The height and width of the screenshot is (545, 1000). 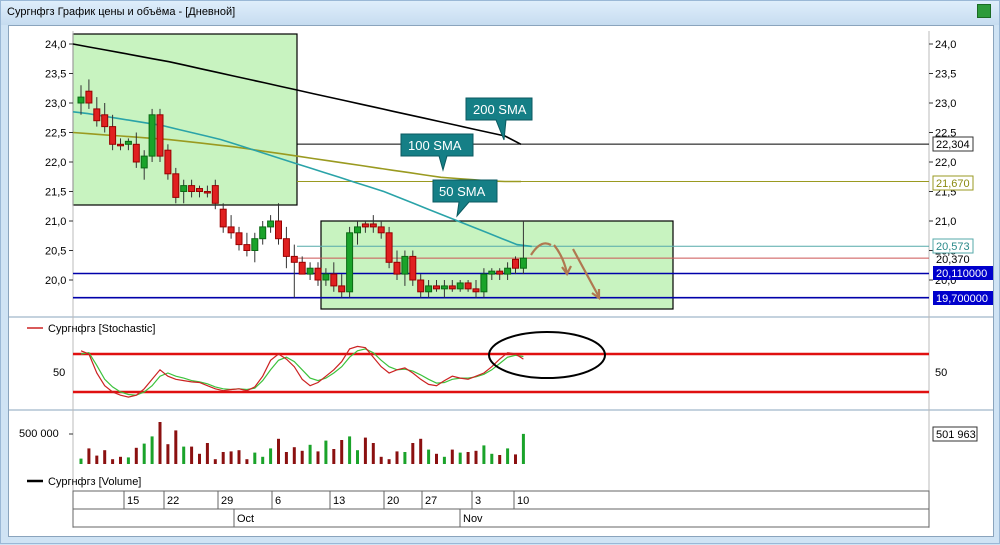 I want to click on price-tick-right: 23,5, so click(x=945, y=75).